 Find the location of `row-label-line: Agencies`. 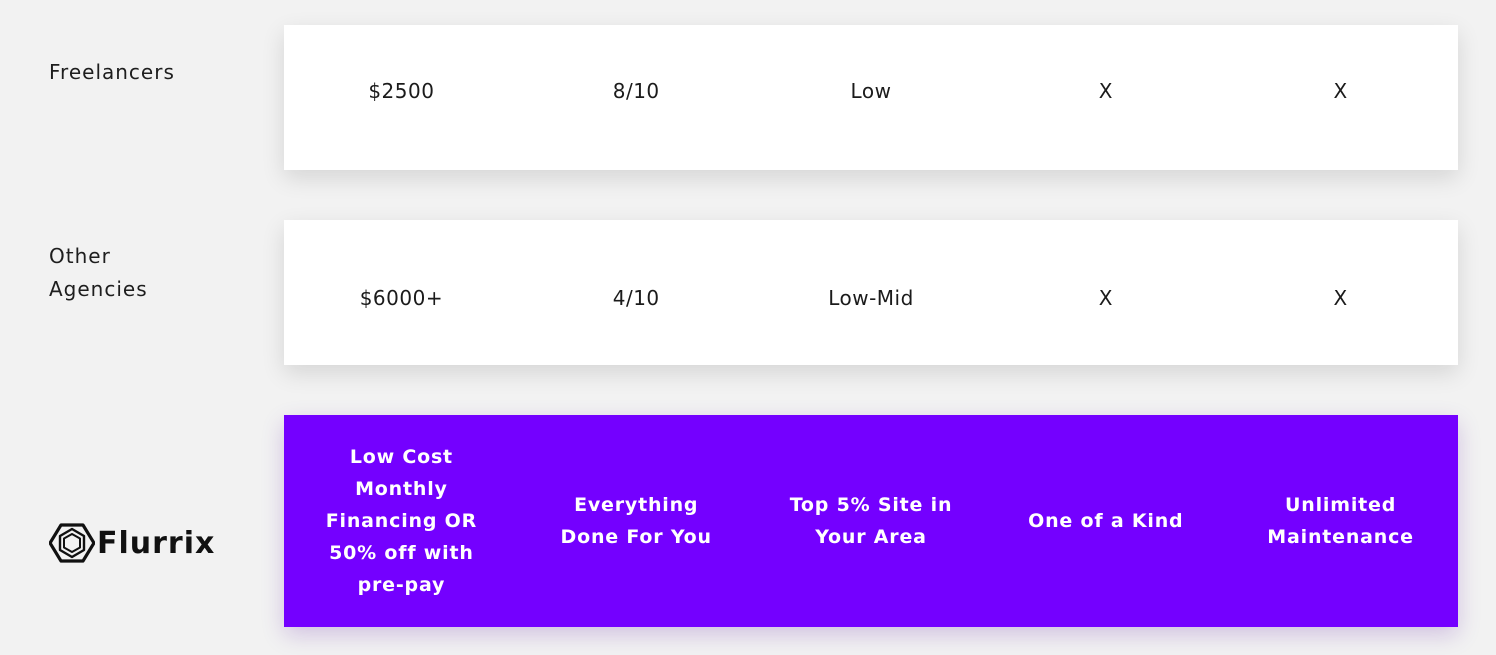

row-label-line: Agencies is located at coordinates (98, 289).